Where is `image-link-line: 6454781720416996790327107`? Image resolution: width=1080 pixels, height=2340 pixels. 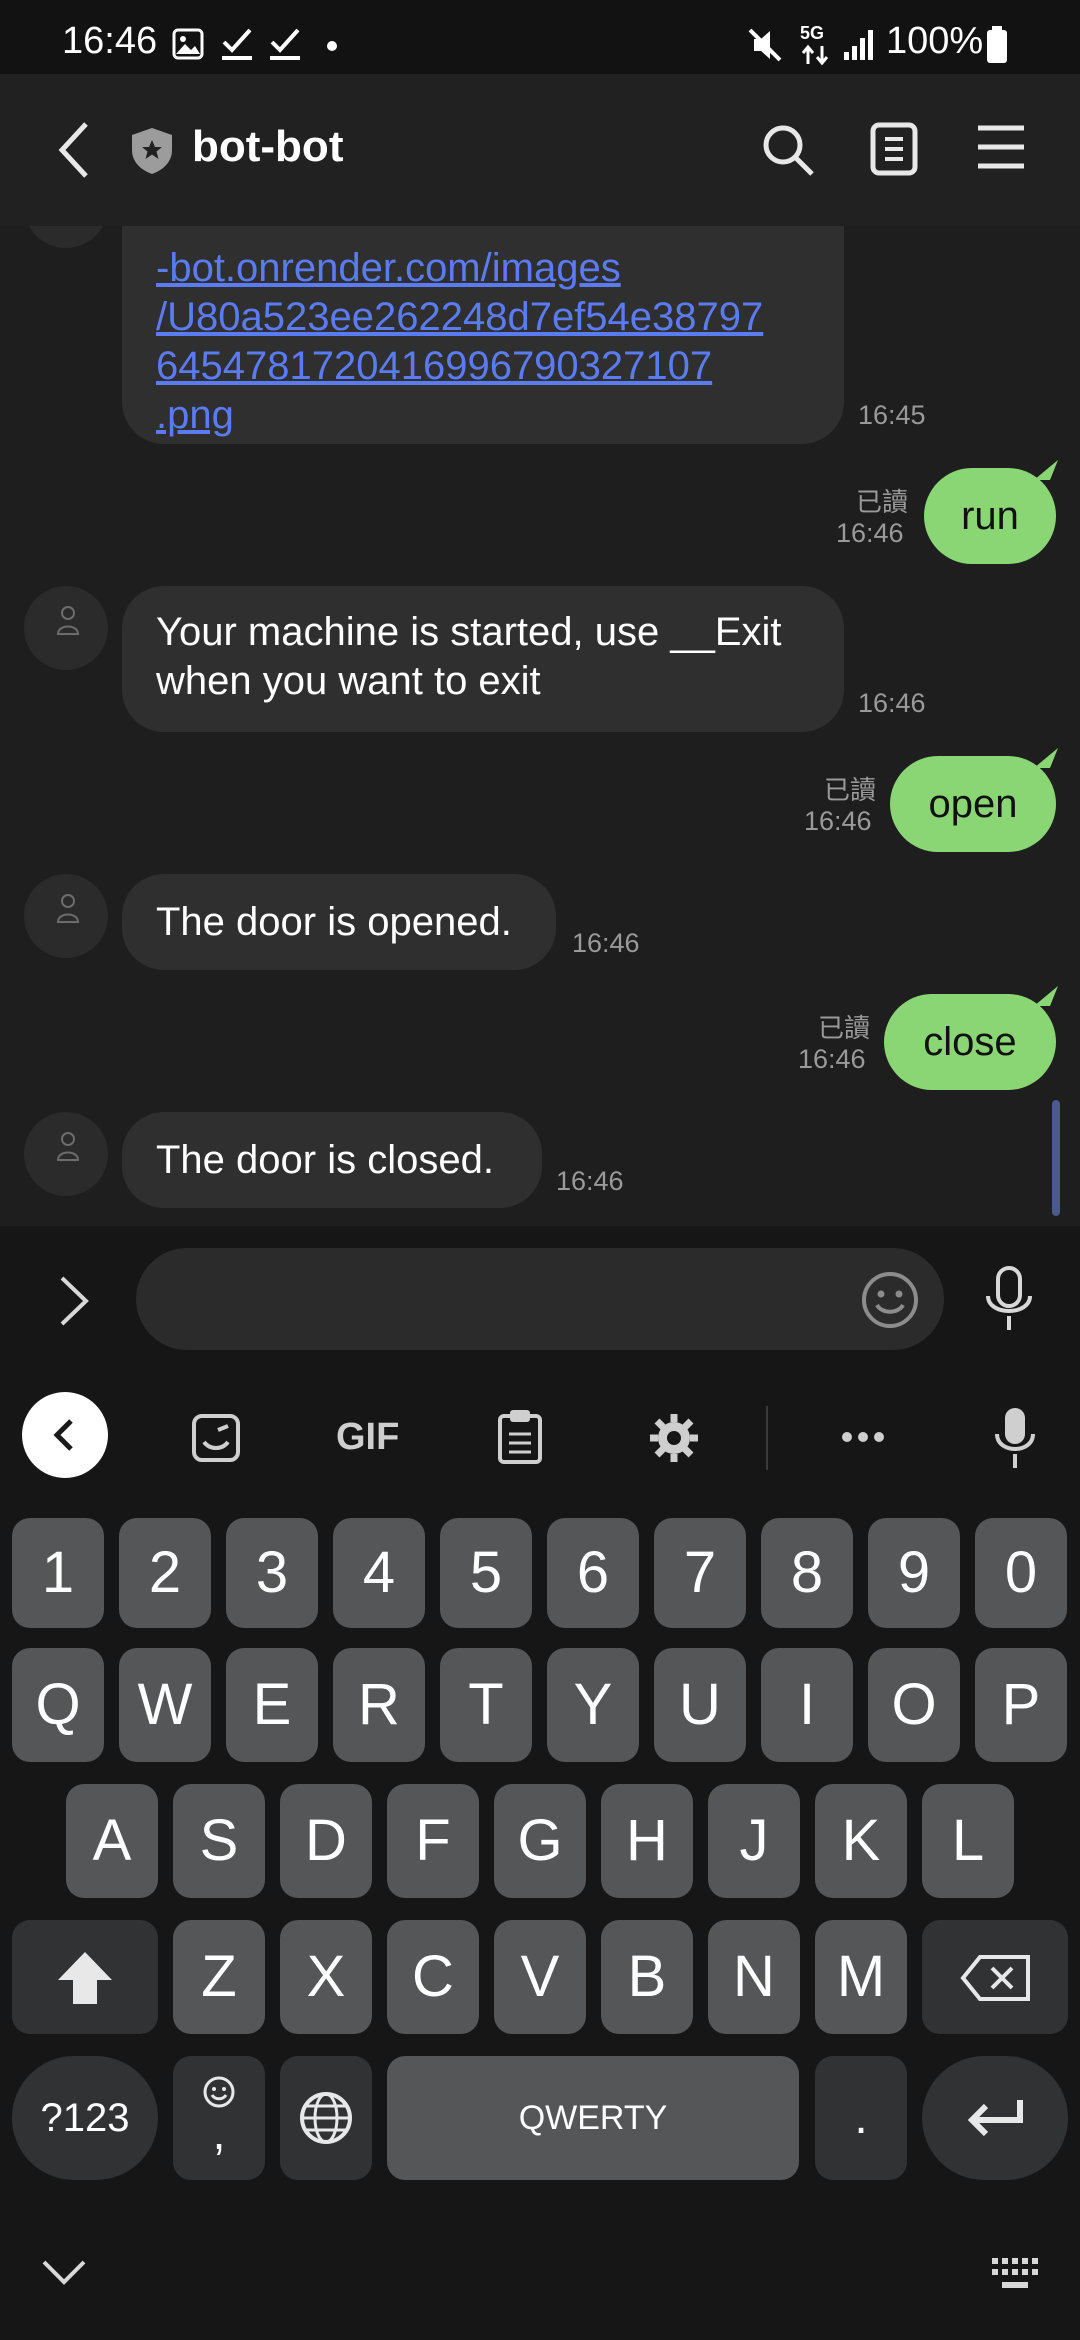 image-link-line: 6454781720416996790327107 is located at coordinates (483, 366).